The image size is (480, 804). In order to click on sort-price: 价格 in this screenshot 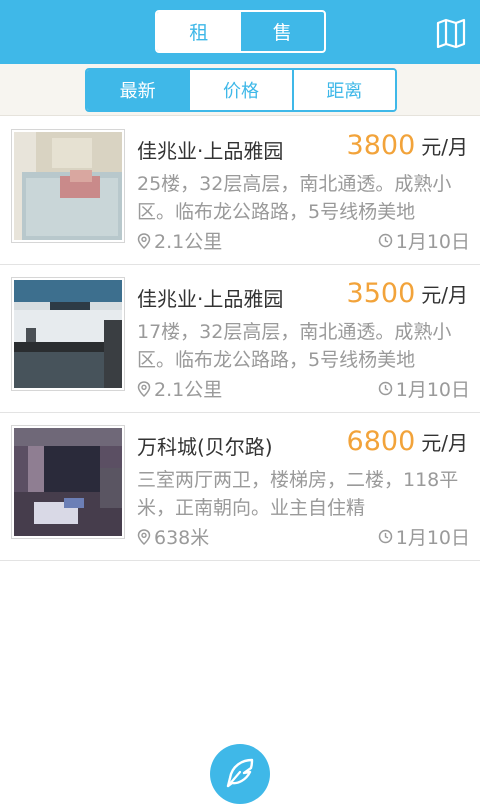, I will do `click(240, 90)`.